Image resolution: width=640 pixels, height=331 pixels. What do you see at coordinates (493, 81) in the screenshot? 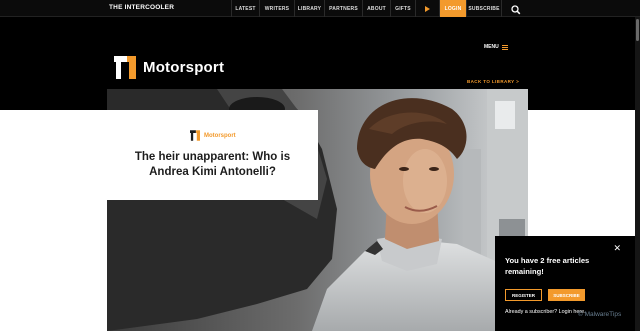
I see `back-to-library-link: BACK TO LIBRARY >` at bounding box center [493, 81].